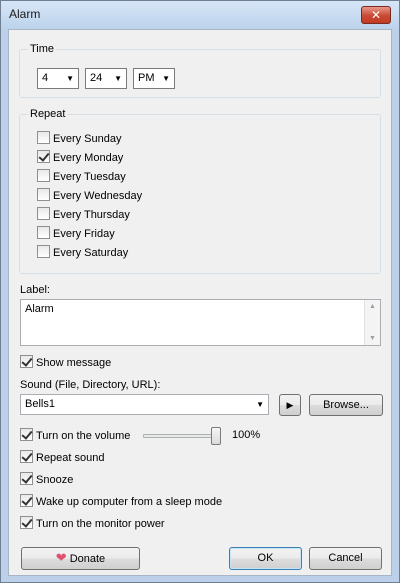 This screenshot has height=583, width=400. I want to click on donate-button: ❤ Donate, so click(80, 558).